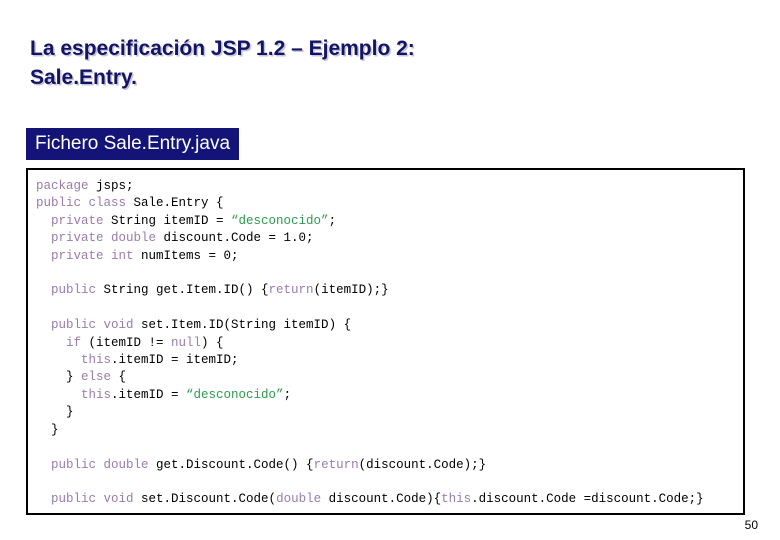 The height and width of the screenshot is (540, 780). What do you see at coordinates (149, 394) in the screenshot?
I see `code-token-plain: .itemID =` at bounding box center [149, 394].